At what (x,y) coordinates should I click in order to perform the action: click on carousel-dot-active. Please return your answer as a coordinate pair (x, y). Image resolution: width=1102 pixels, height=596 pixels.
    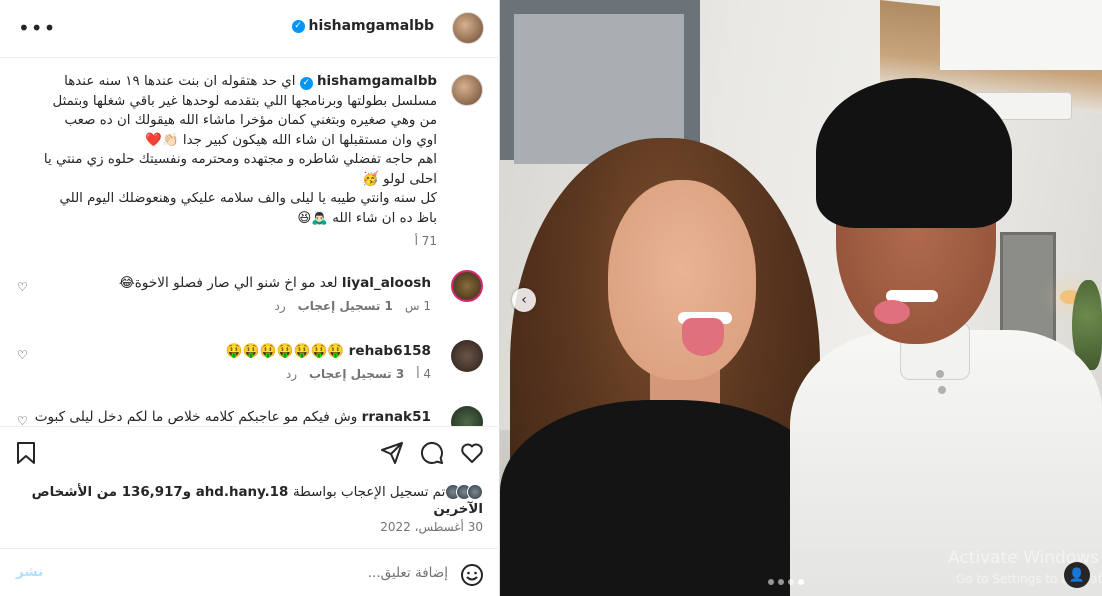
    Looking at the image, I should click on (801, 582).